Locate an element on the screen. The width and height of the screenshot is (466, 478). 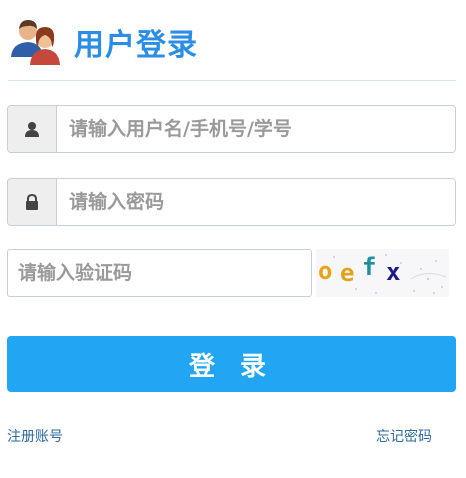
username-field-group is located at coordinates (231, 129).